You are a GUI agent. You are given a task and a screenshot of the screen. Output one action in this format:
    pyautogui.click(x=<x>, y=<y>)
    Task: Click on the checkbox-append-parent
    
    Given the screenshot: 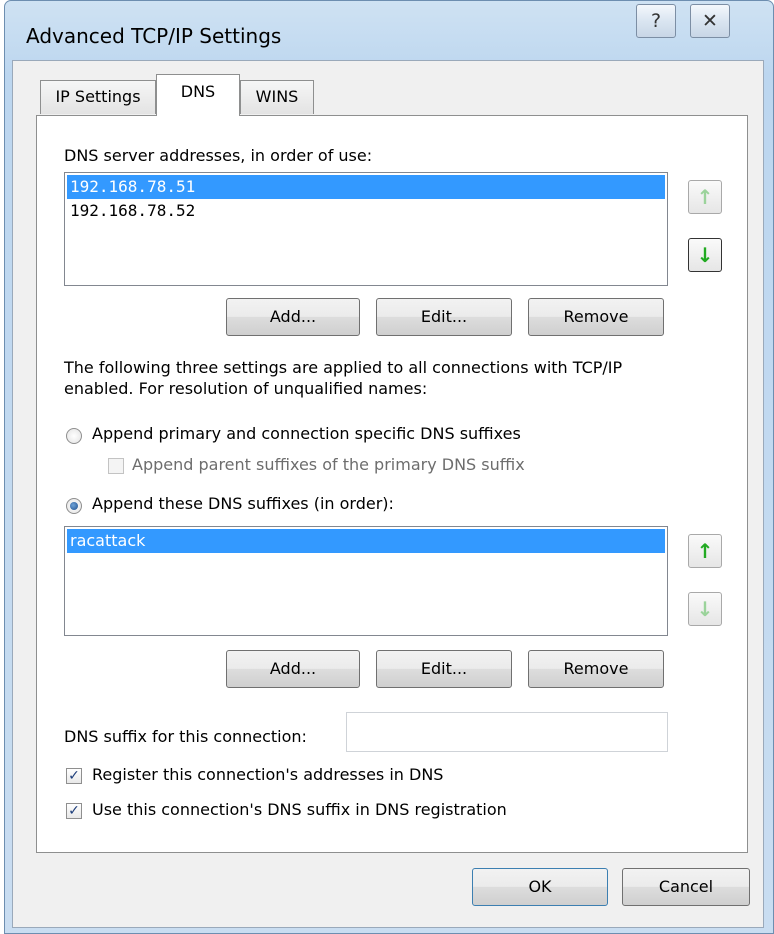 What is the action you would take?
    pyautogui.click(x=116, y=466)
    